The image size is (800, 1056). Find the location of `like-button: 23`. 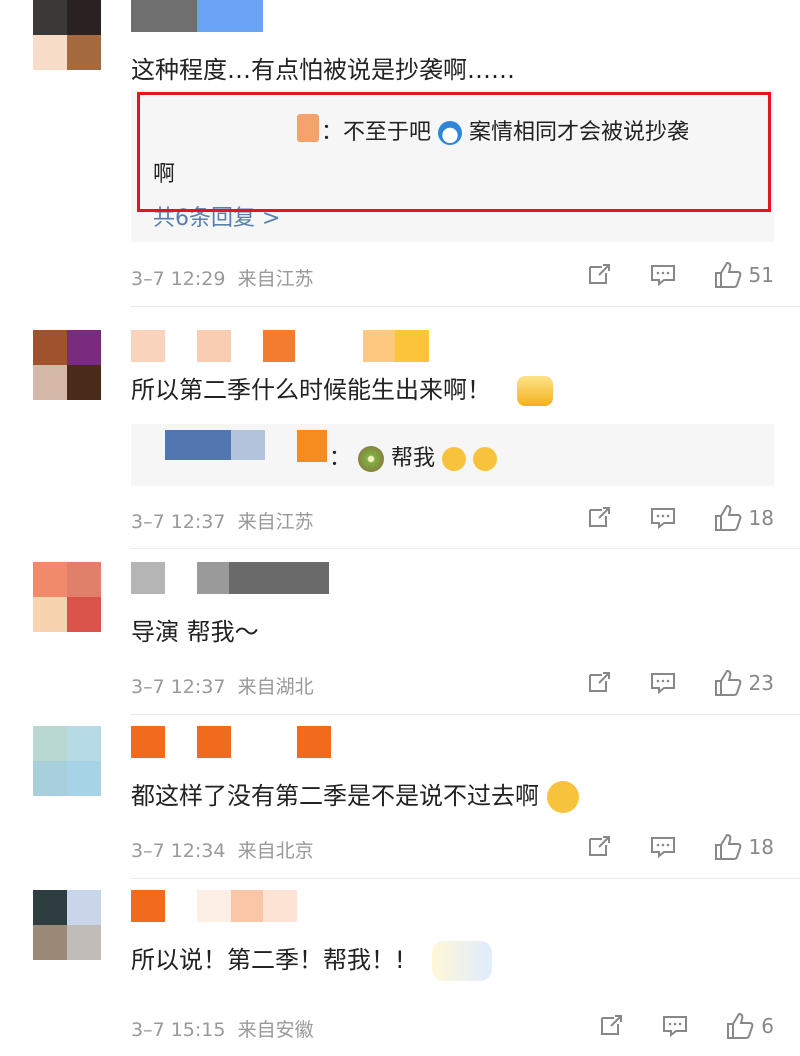

like-button: 23 is located at coordinates (743, 683).